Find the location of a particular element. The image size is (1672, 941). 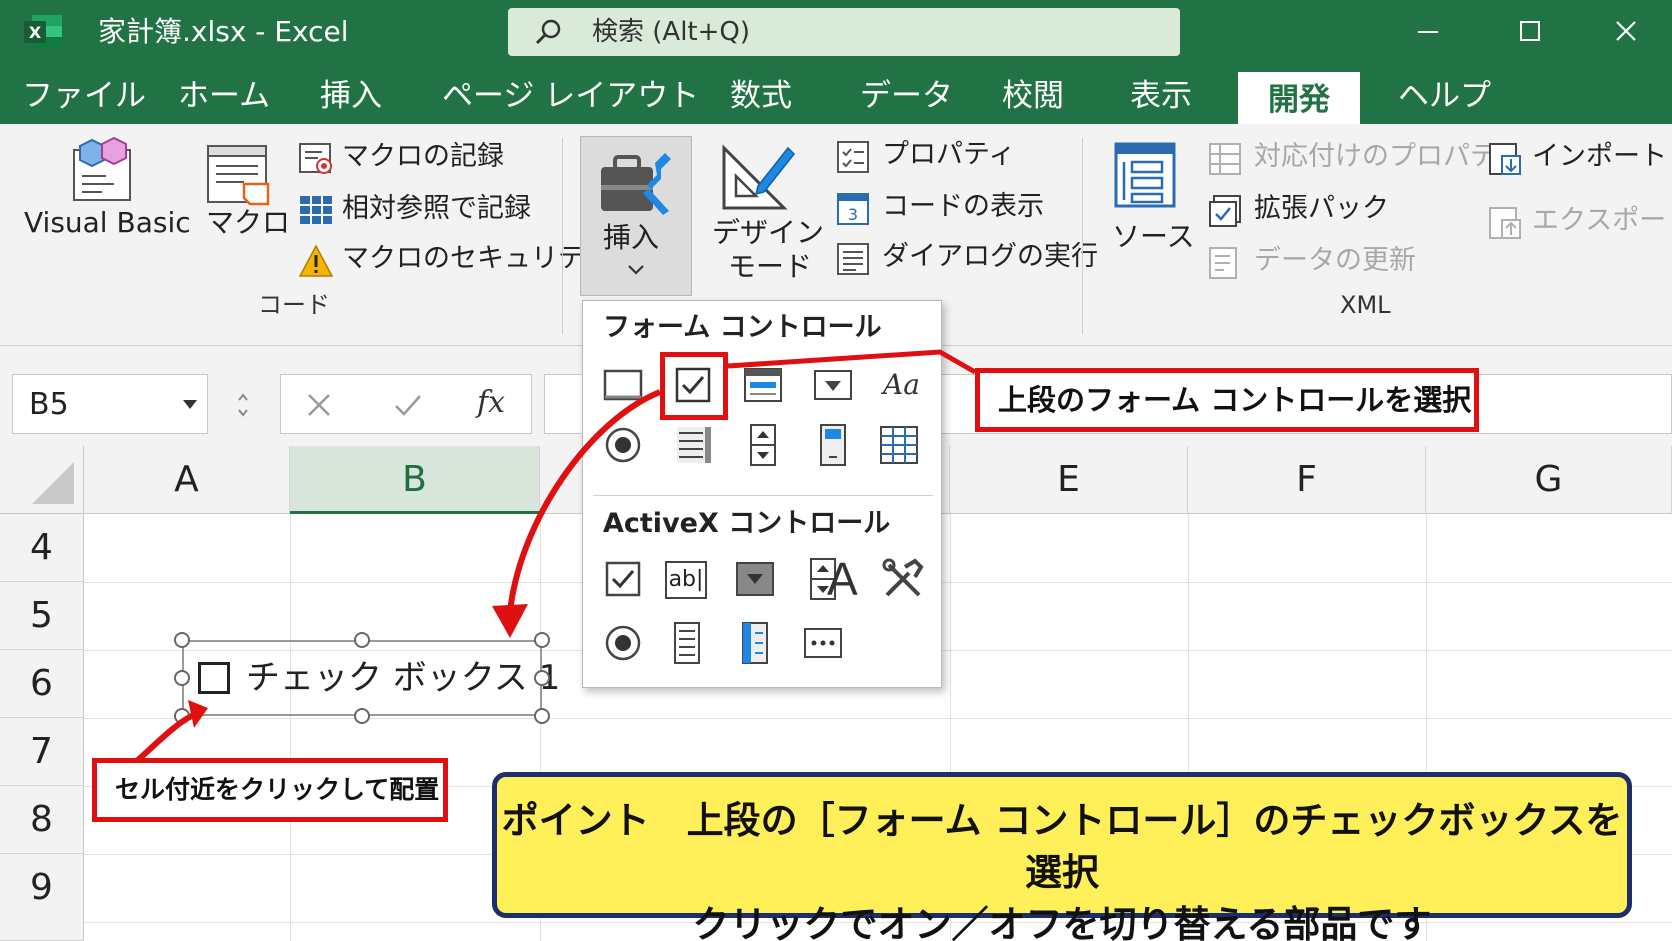

group-box-control-icon is located at coordinates (899, 445).